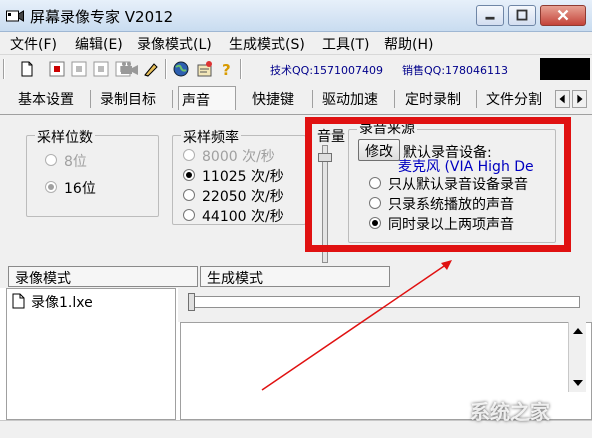  What do you see at coordinates (267, 44) in the screenshot?
I see `menu-generate-mode: 生成模式(S)` at bounding box center [267, 44].